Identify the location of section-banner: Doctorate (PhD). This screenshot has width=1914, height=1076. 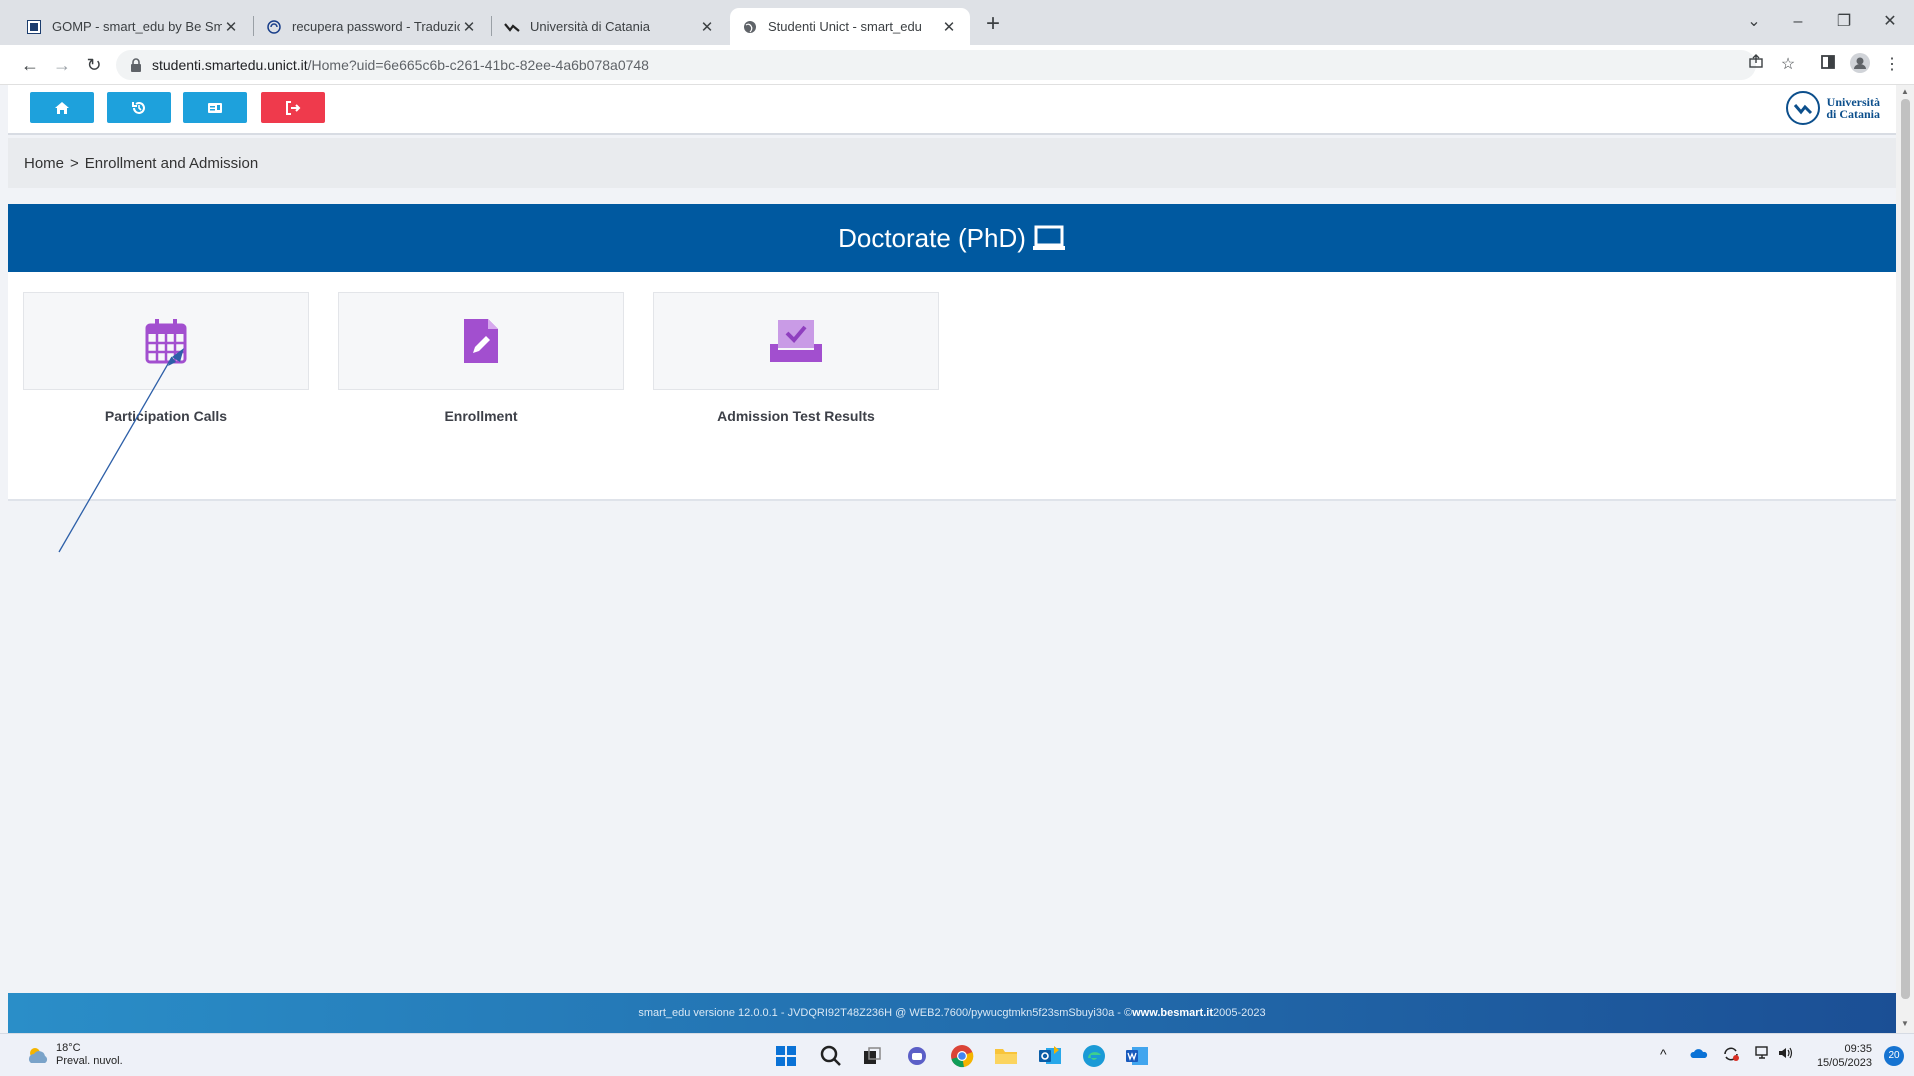
(952, 238).